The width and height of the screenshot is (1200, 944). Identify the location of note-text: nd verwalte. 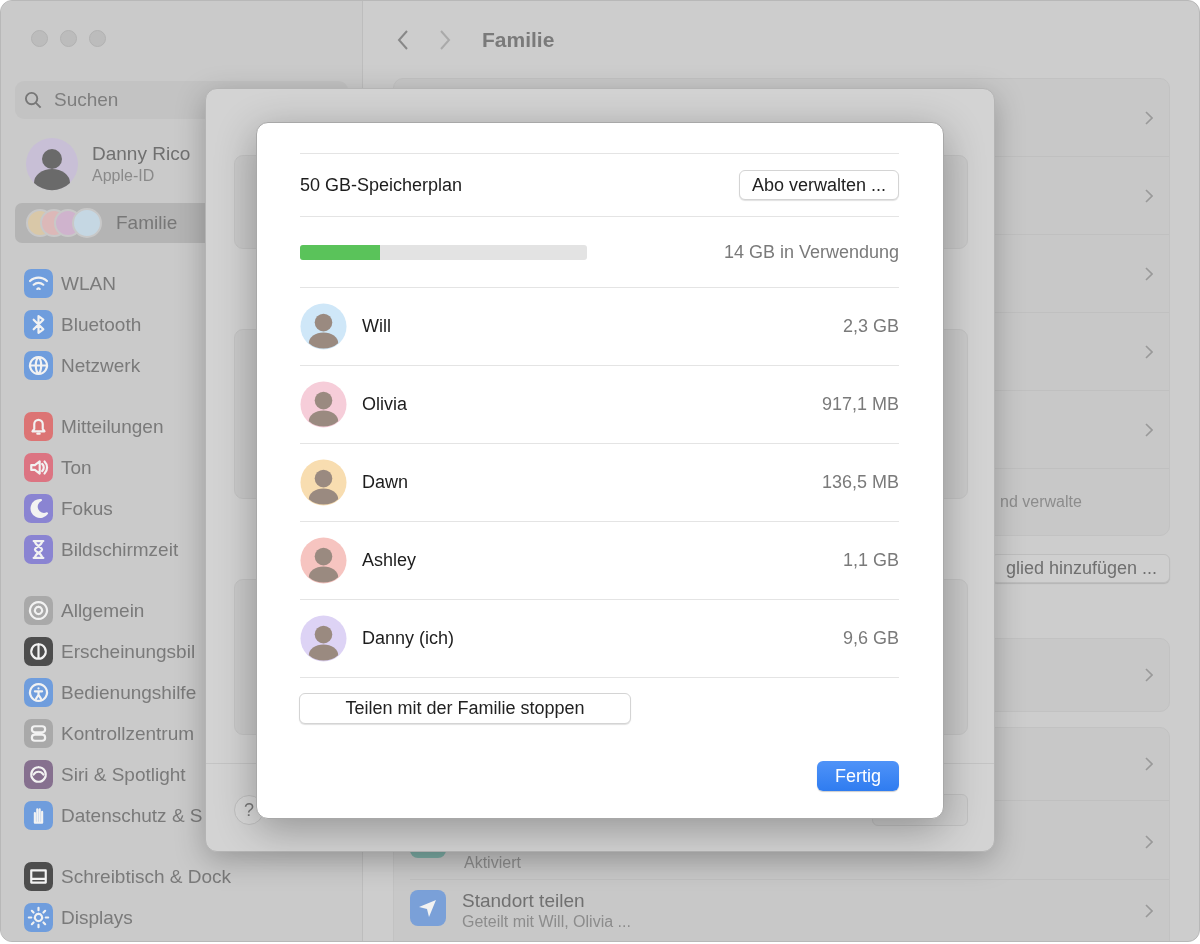
(1041, 502).